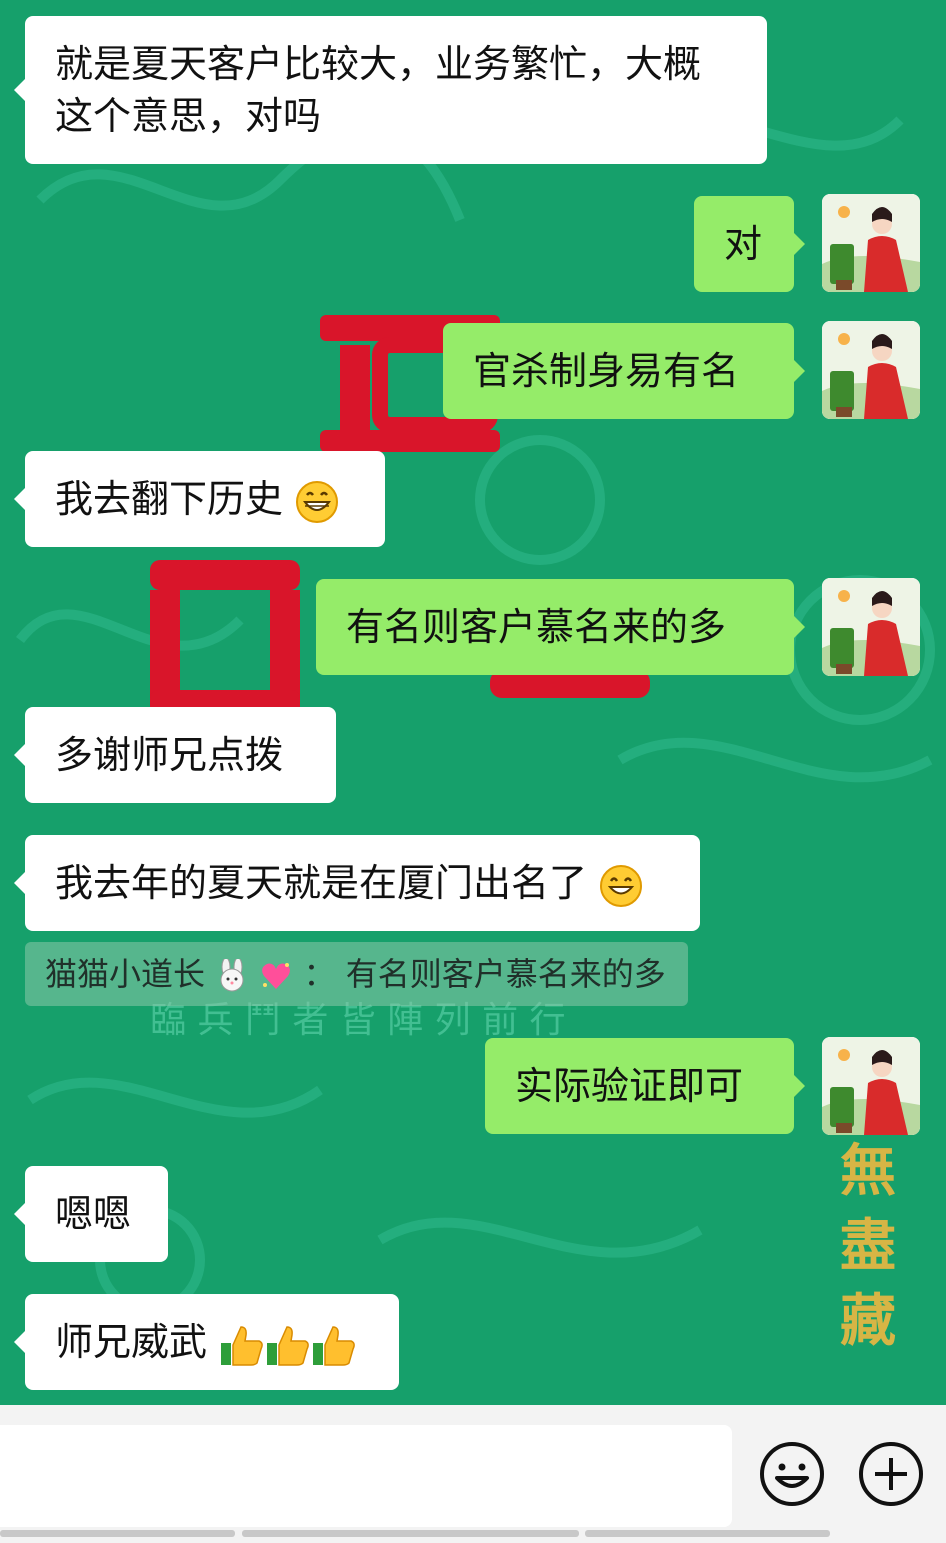 This screenshot has width=946, height=1543. Describe the element at coordinates (131, 1342) in the screenshot. I see `message-text: 师兄威武` at that location.